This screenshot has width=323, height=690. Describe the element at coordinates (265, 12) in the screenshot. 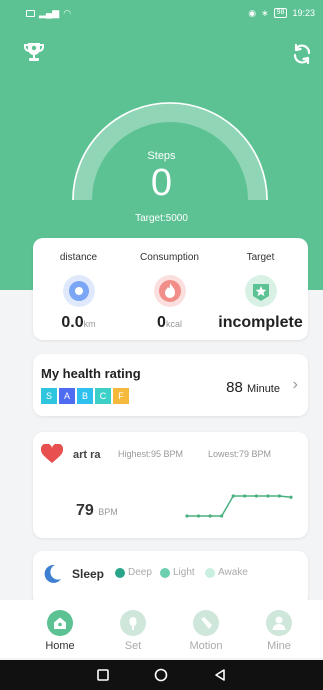

I see `bluetooth-icon: ∗` at that location.